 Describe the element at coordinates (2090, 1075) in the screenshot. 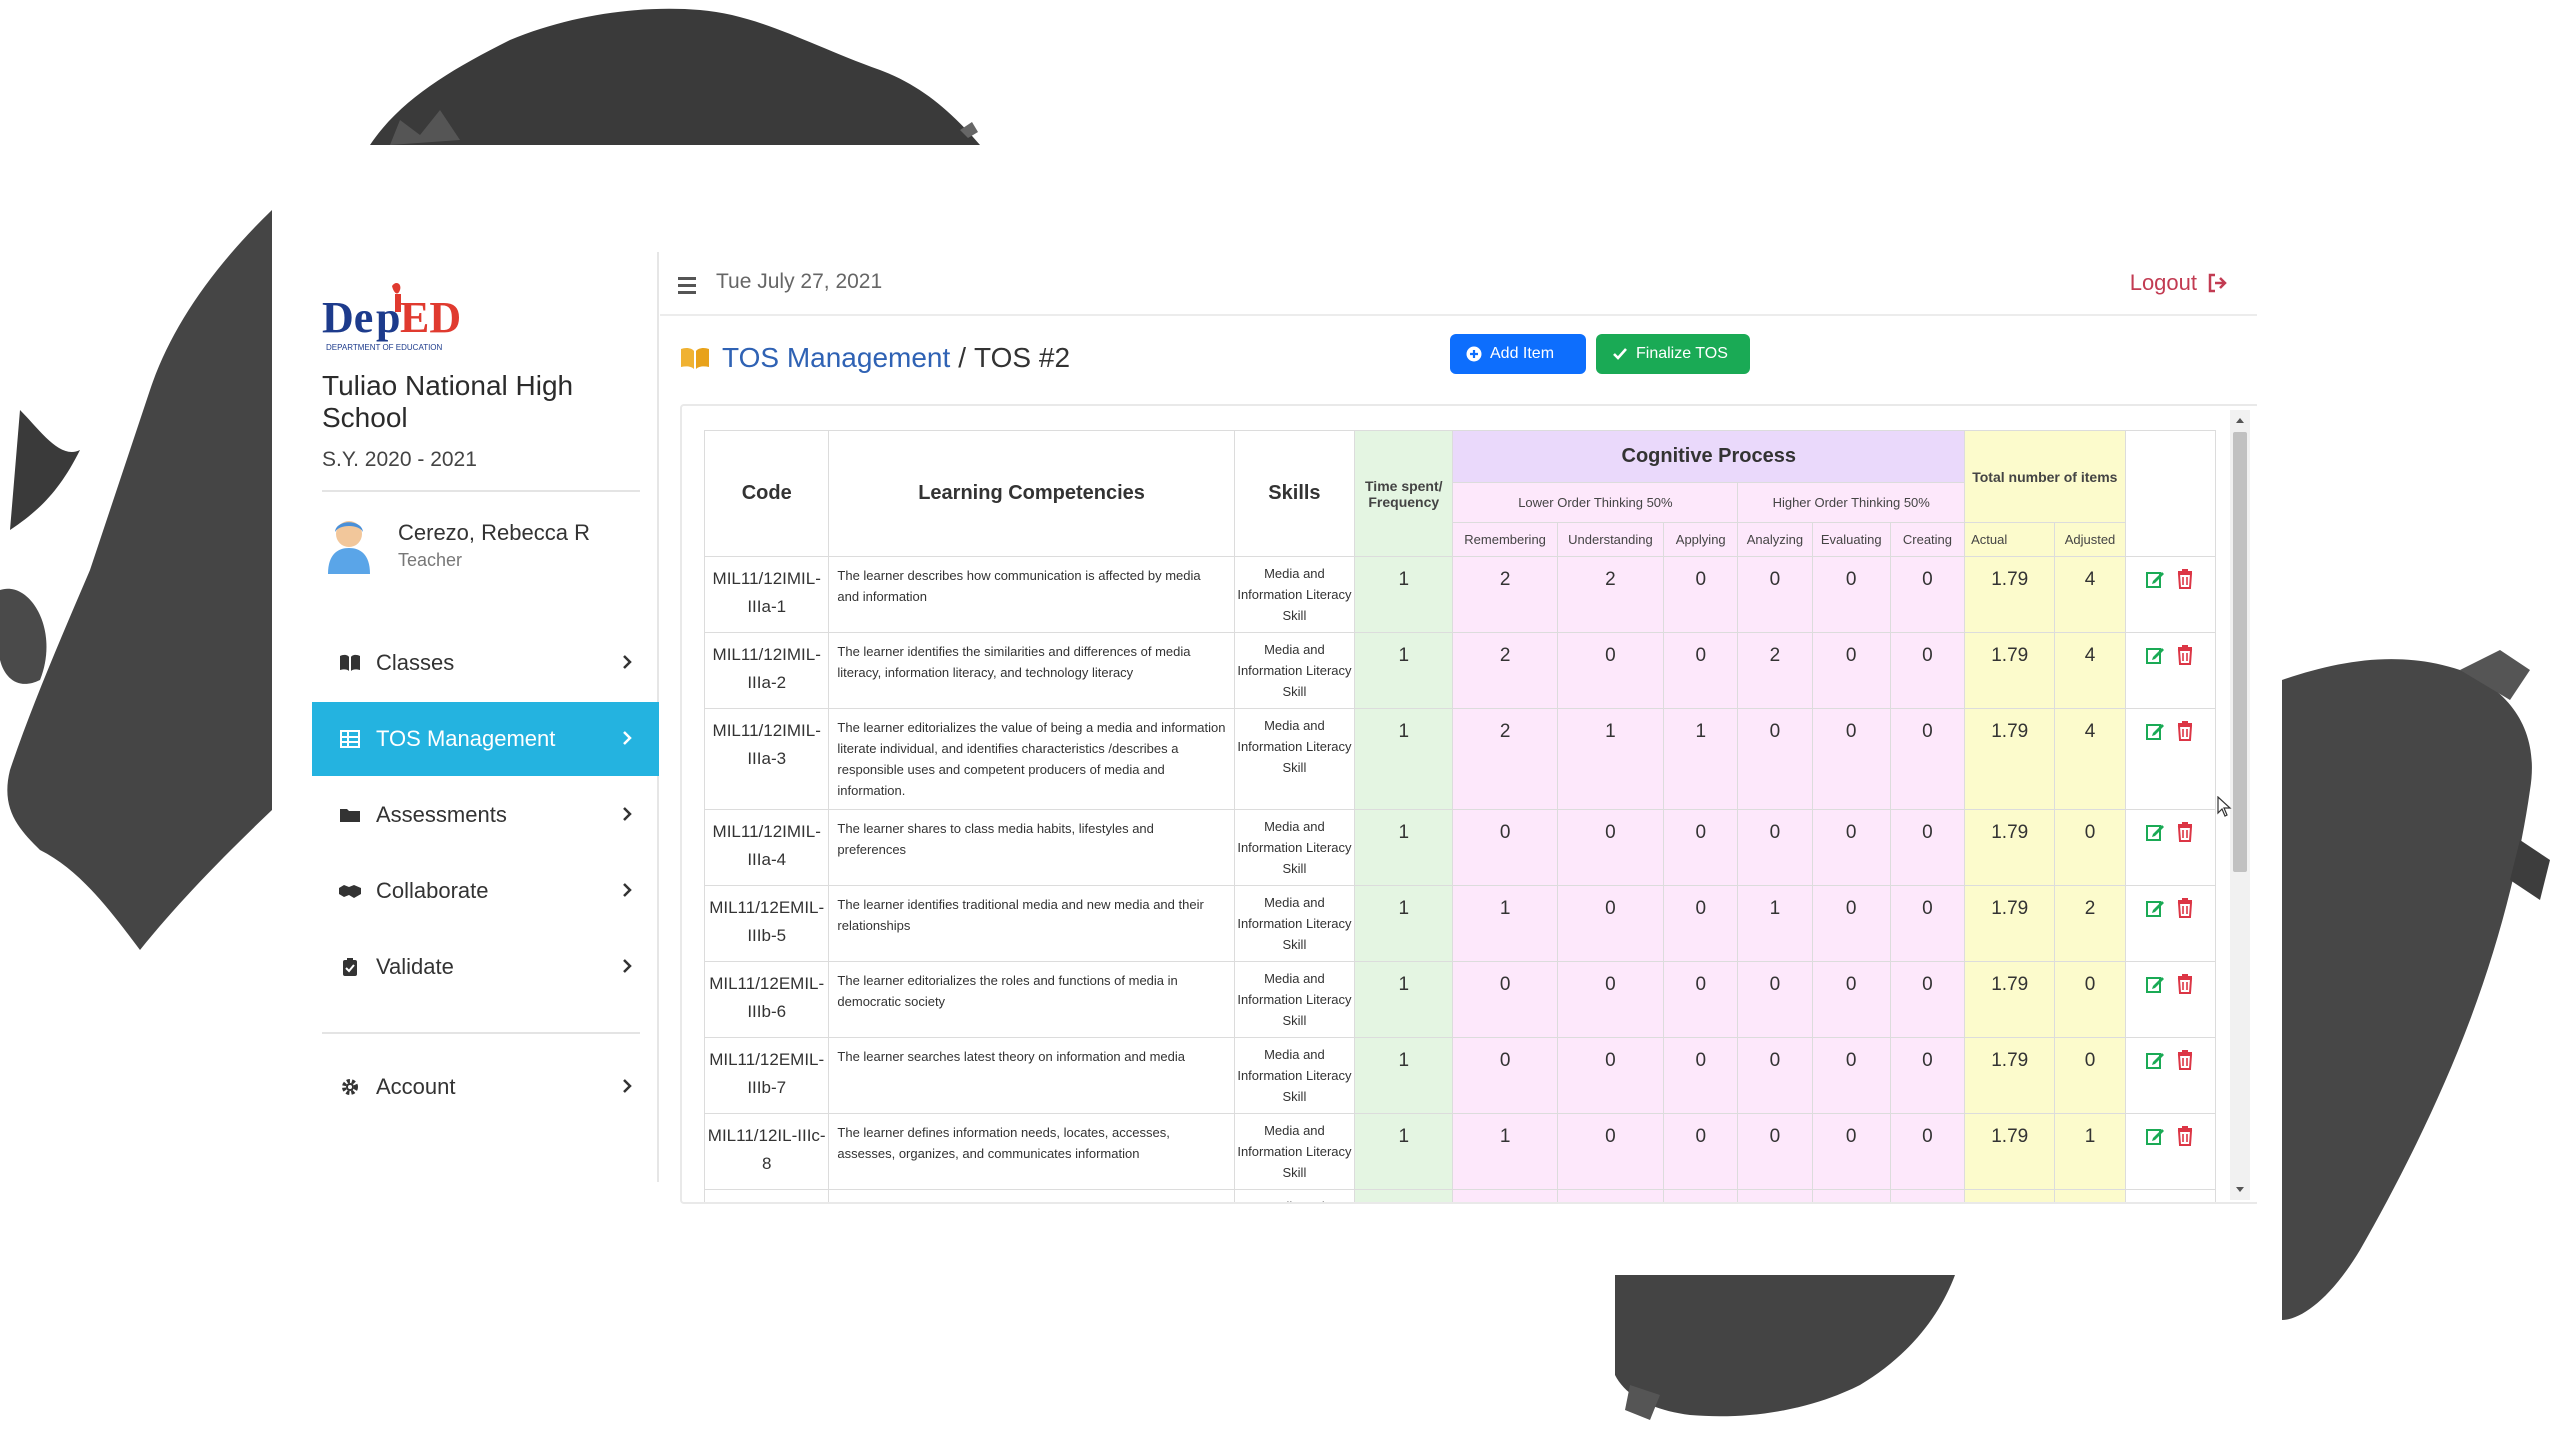

I see `cell-adjusted: 0` at that location.